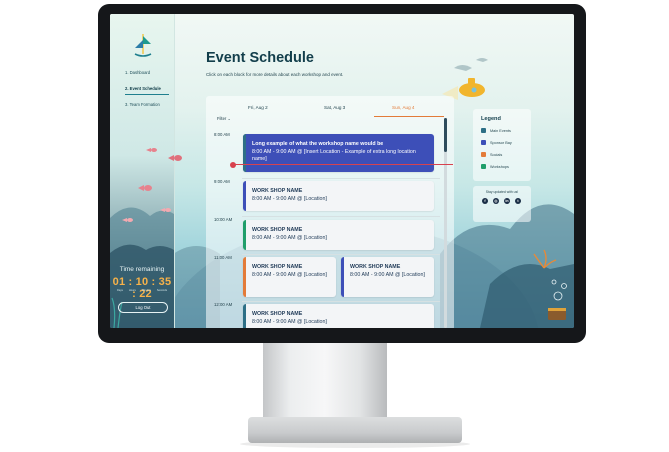 Image resolution: width=669 pixels, height=452 pixels. Describe the element at coordinates (502, 192) in the screenshot. I see `social-title: Stay updated with us!` at that location.